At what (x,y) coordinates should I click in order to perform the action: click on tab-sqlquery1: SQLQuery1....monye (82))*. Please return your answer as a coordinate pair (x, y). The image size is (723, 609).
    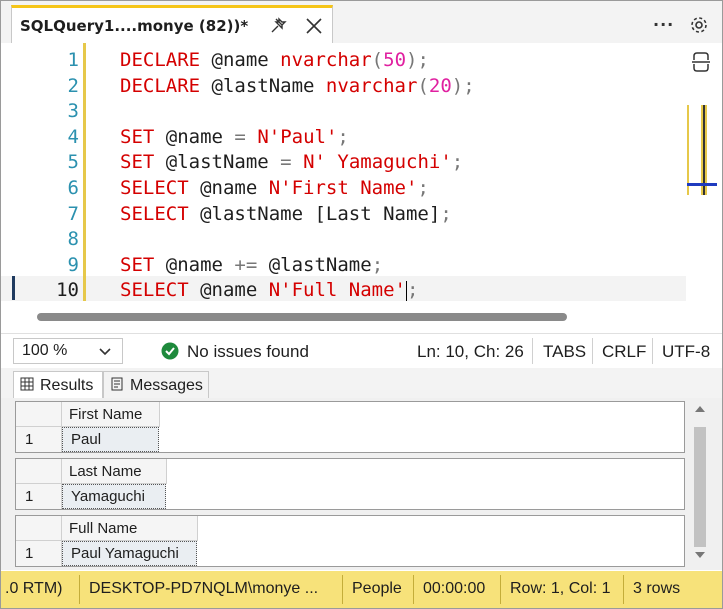
    Looking at the image, I should click on (172, 24).